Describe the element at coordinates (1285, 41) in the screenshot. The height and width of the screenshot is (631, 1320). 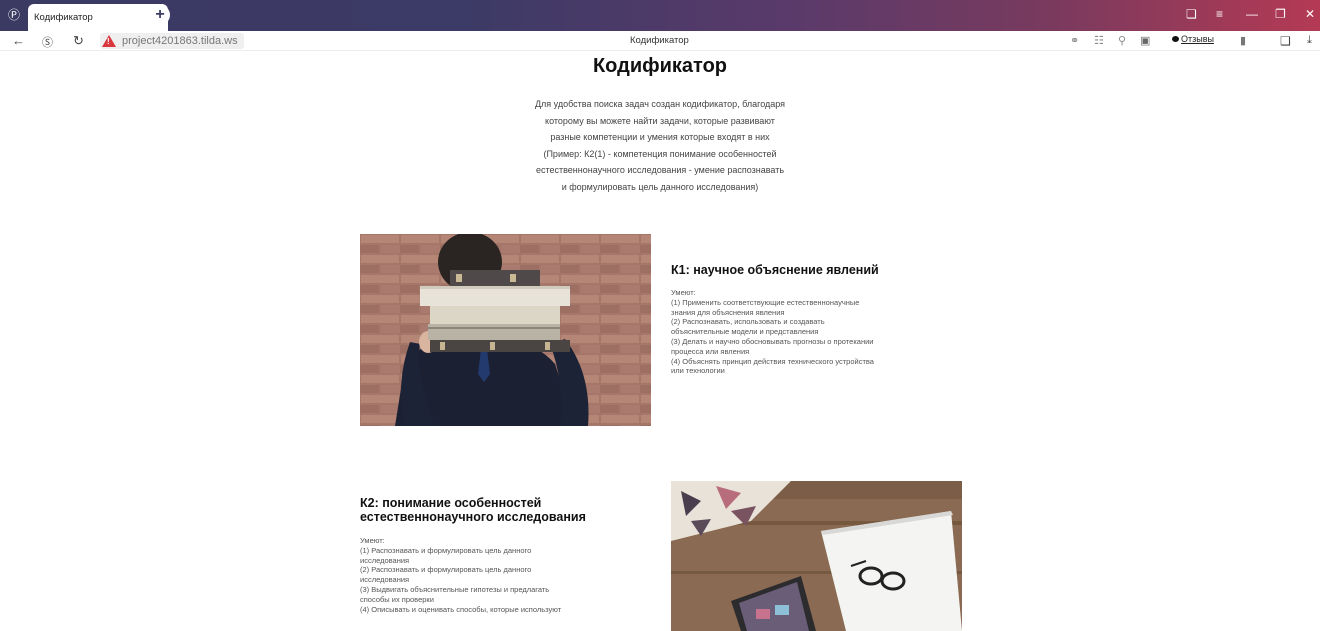
I see `share-icon: ❑` at that location.